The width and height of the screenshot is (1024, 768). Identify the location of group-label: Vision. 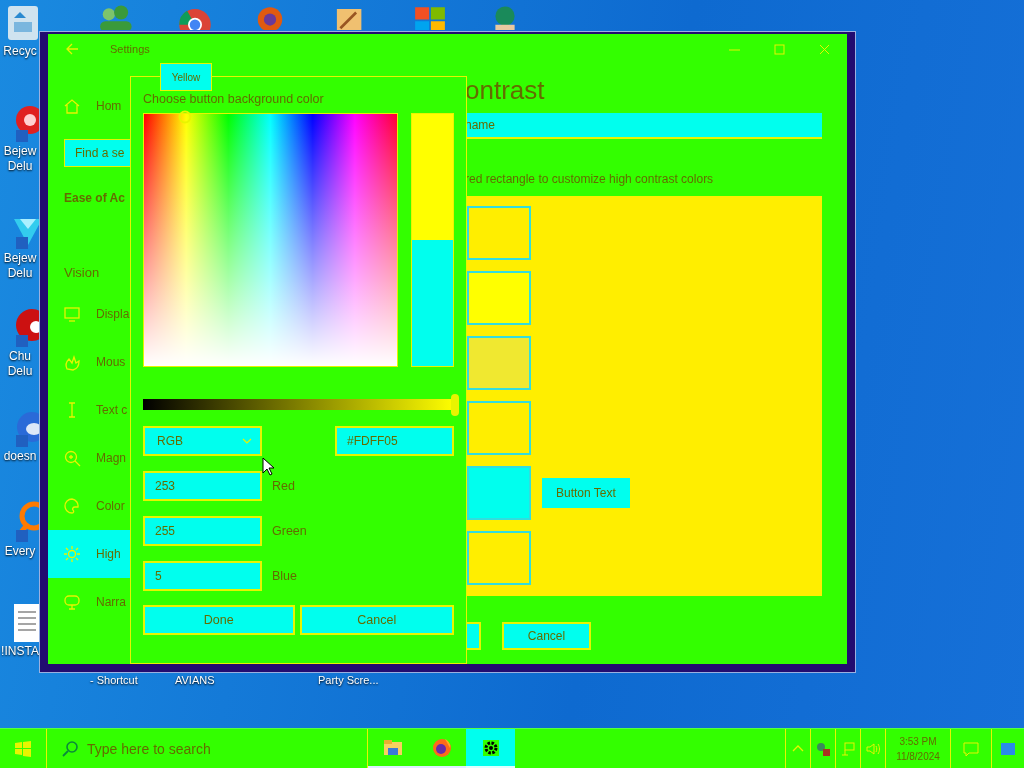
(82, 272).